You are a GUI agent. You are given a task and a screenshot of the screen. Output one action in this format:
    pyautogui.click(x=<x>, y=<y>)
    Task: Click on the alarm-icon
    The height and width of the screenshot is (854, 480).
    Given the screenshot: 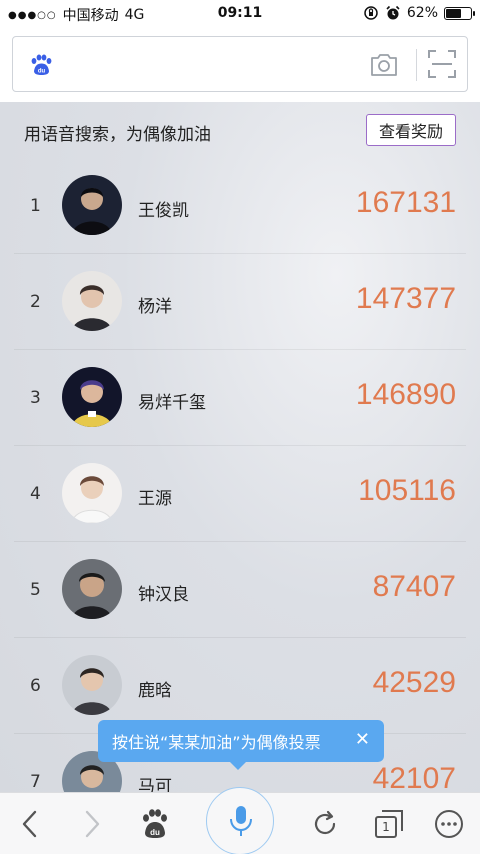 What is the action you would take?
    pyautogui.click(x=393, y=12)
    